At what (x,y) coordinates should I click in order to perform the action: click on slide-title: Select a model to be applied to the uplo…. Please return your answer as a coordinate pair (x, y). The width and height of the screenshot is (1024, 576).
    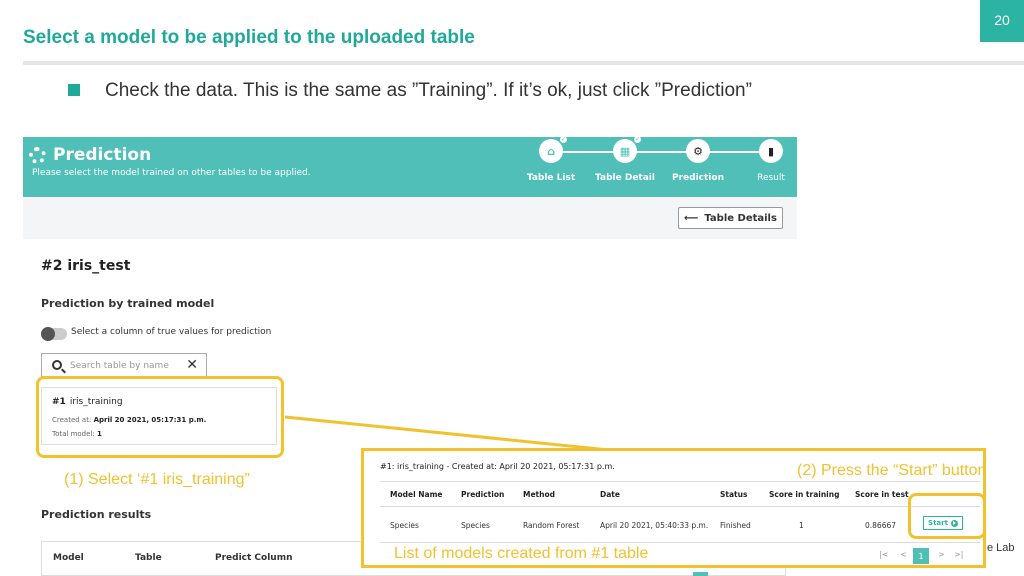
    Looking at the image, I should click on (249, 37).